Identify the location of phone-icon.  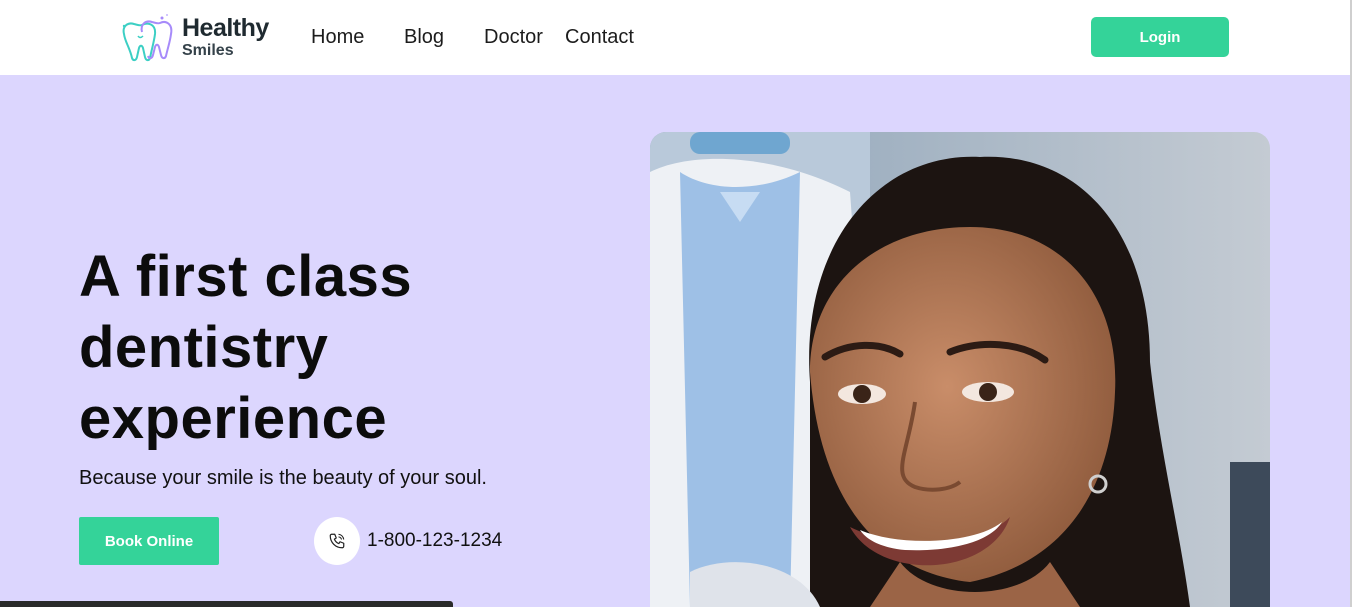
(337, 541).